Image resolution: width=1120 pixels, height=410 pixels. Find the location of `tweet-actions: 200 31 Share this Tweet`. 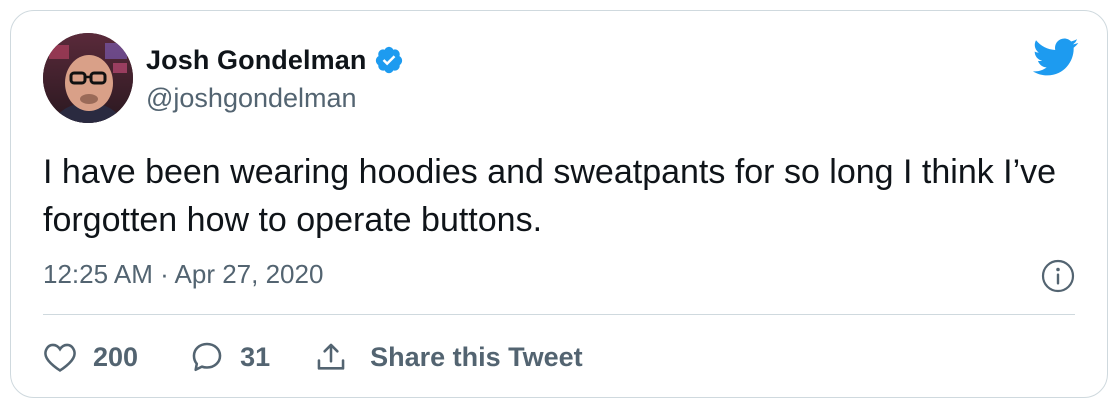

tweet-actions: 200 31 Share this Tweet is located at coordinates (313, 357).